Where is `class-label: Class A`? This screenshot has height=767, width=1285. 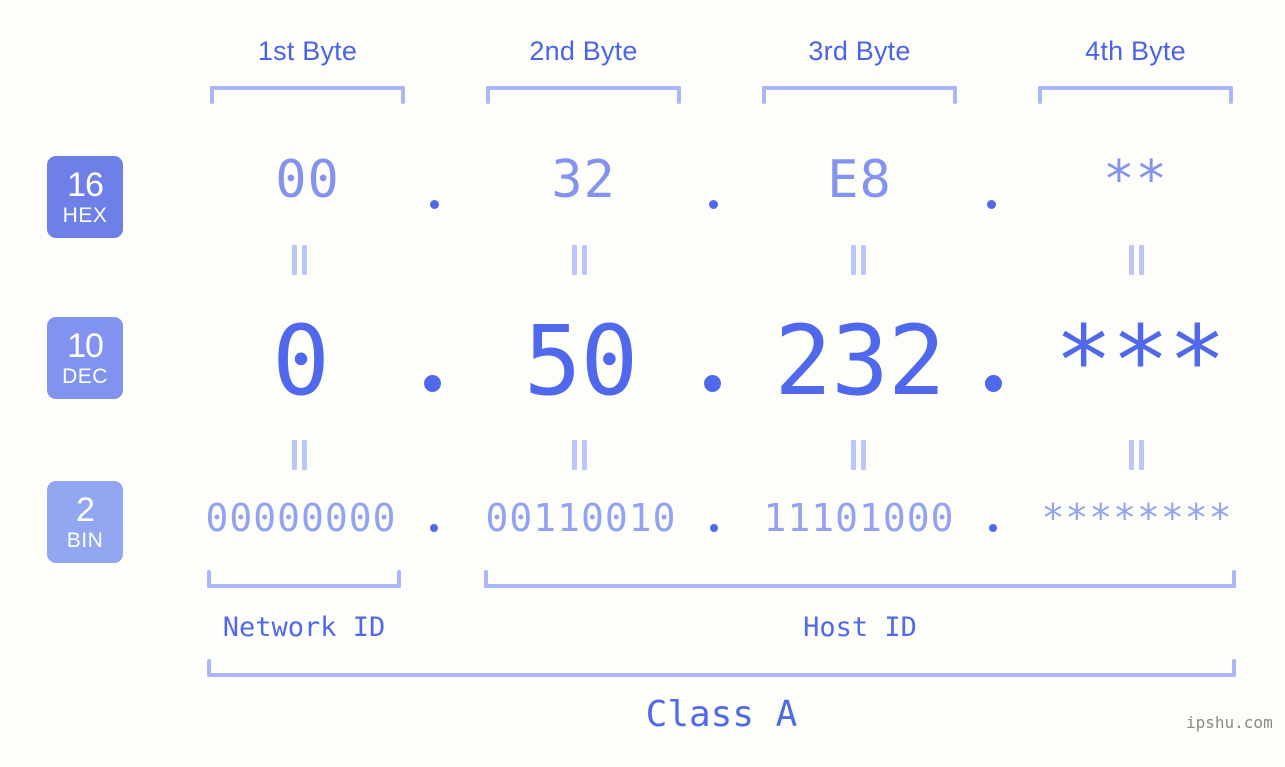
class-label: Class A is located at coordinates (721, 714).